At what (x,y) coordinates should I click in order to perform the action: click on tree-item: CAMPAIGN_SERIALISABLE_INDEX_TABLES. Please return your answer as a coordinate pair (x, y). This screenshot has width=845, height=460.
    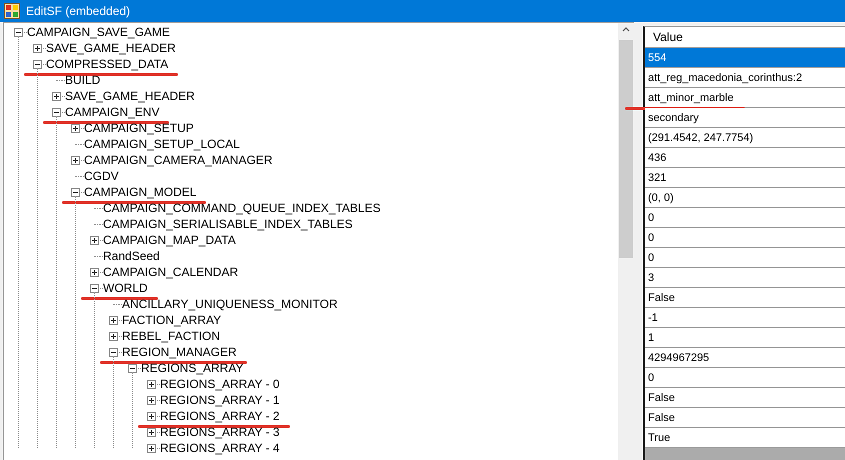
    Looking at the image, I should click on (228, 224).